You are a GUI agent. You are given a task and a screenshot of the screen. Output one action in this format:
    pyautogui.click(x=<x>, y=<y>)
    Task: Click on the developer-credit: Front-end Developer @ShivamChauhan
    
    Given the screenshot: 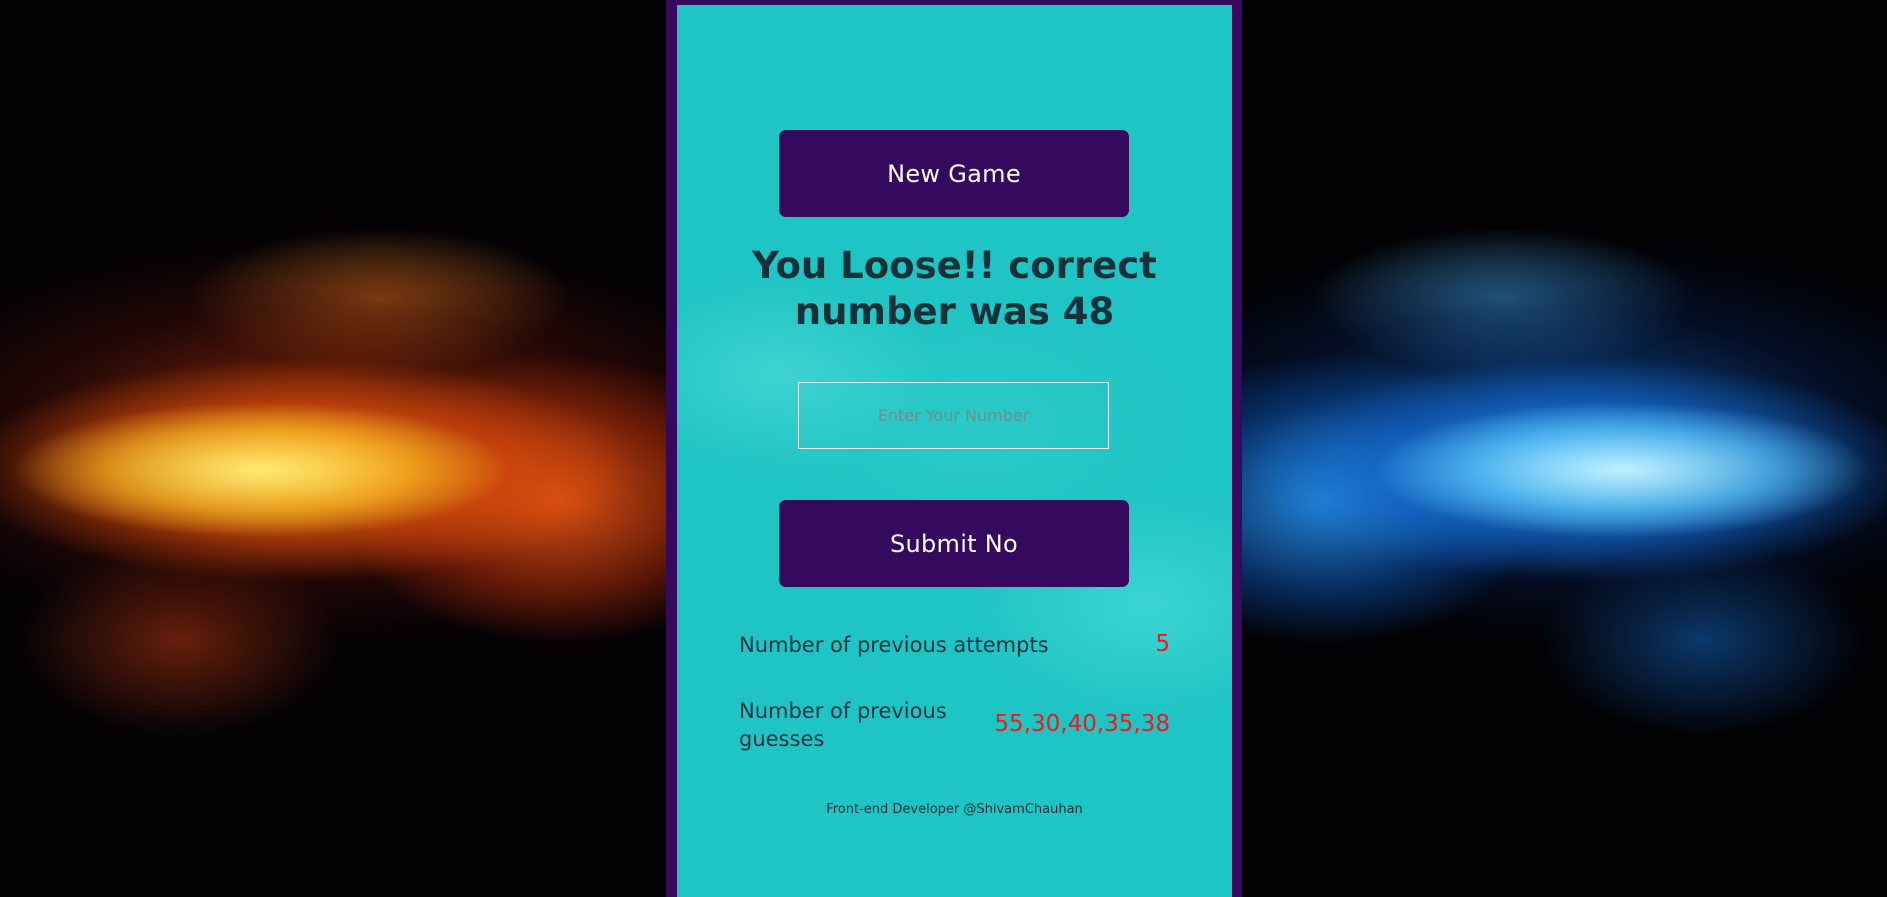 What is the action you would take?
    pyautogui.click(x=954, y=809)
    